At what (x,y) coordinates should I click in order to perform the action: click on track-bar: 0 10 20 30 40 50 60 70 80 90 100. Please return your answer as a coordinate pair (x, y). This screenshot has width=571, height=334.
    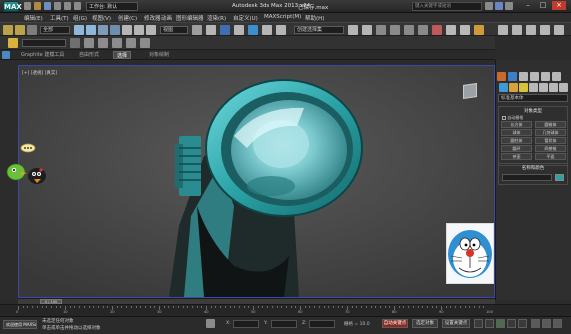
    Looking at the image, I should click on (285, 310).